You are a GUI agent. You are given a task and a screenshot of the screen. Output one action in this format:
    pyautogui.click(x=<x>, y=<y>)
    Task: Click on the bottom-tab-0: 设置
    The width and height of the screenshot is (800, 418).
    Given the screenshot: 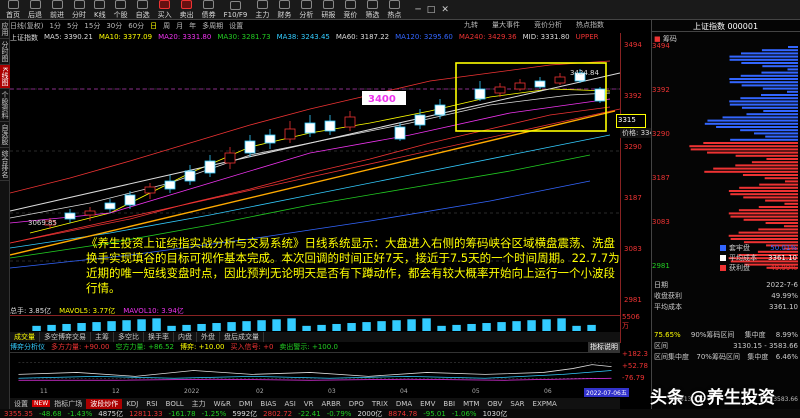 What is the action you would take?
    pyautogui.click(x=21, y=404)
    